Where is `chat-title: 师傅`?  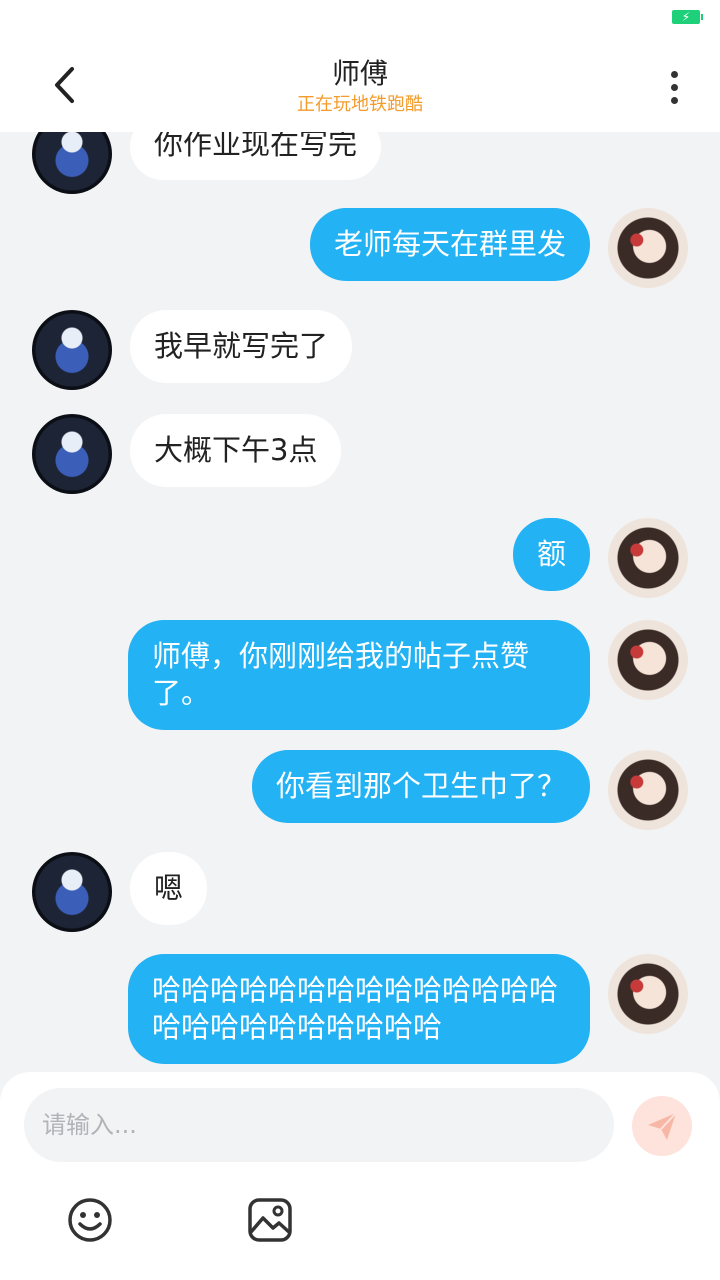 chat-title: 师傅 is located at coordinates (359, 73).